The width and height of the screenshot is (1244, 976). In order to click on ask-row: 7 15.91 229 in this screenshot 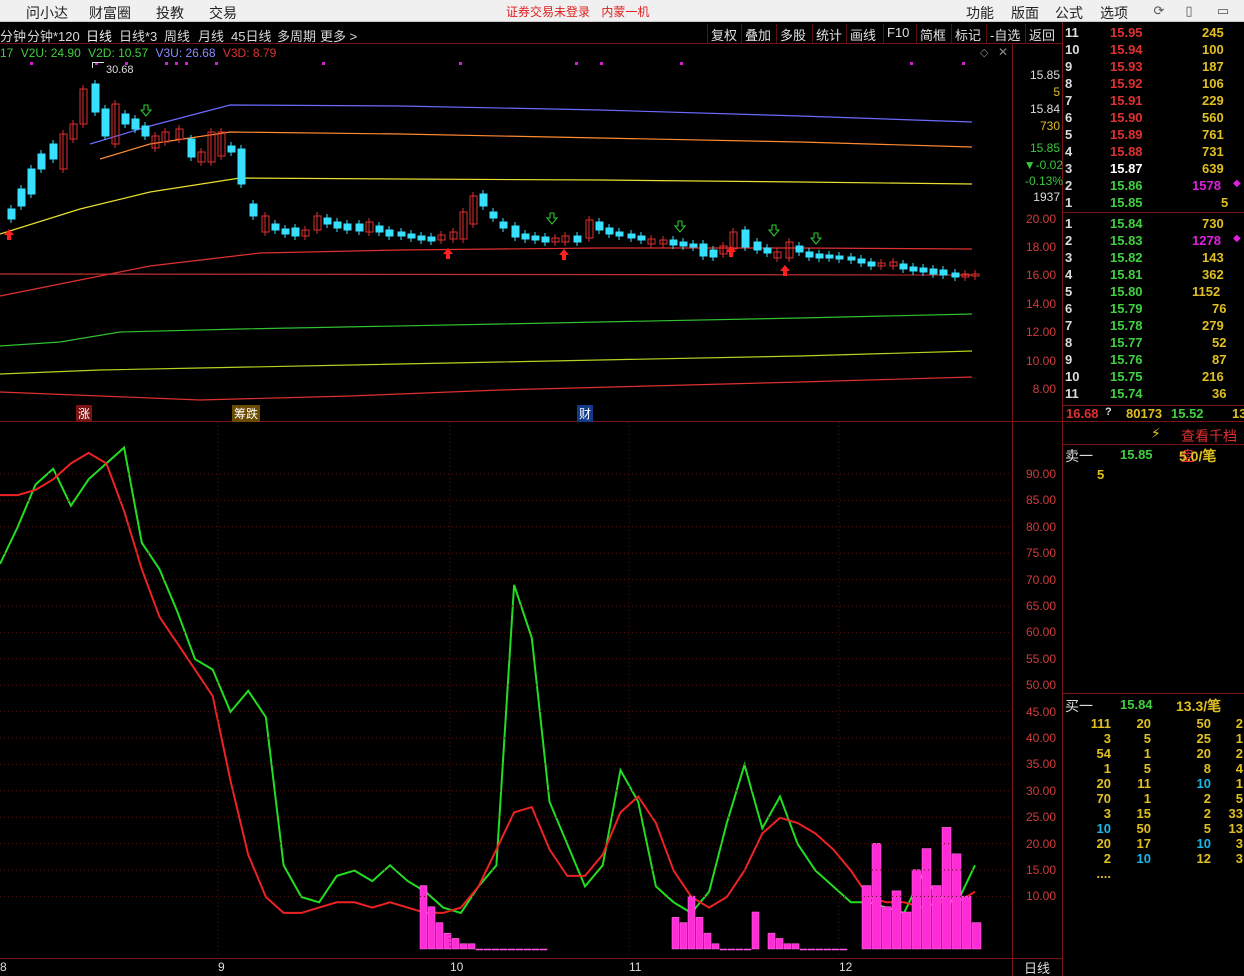, I will do `click(1153, 101)`.